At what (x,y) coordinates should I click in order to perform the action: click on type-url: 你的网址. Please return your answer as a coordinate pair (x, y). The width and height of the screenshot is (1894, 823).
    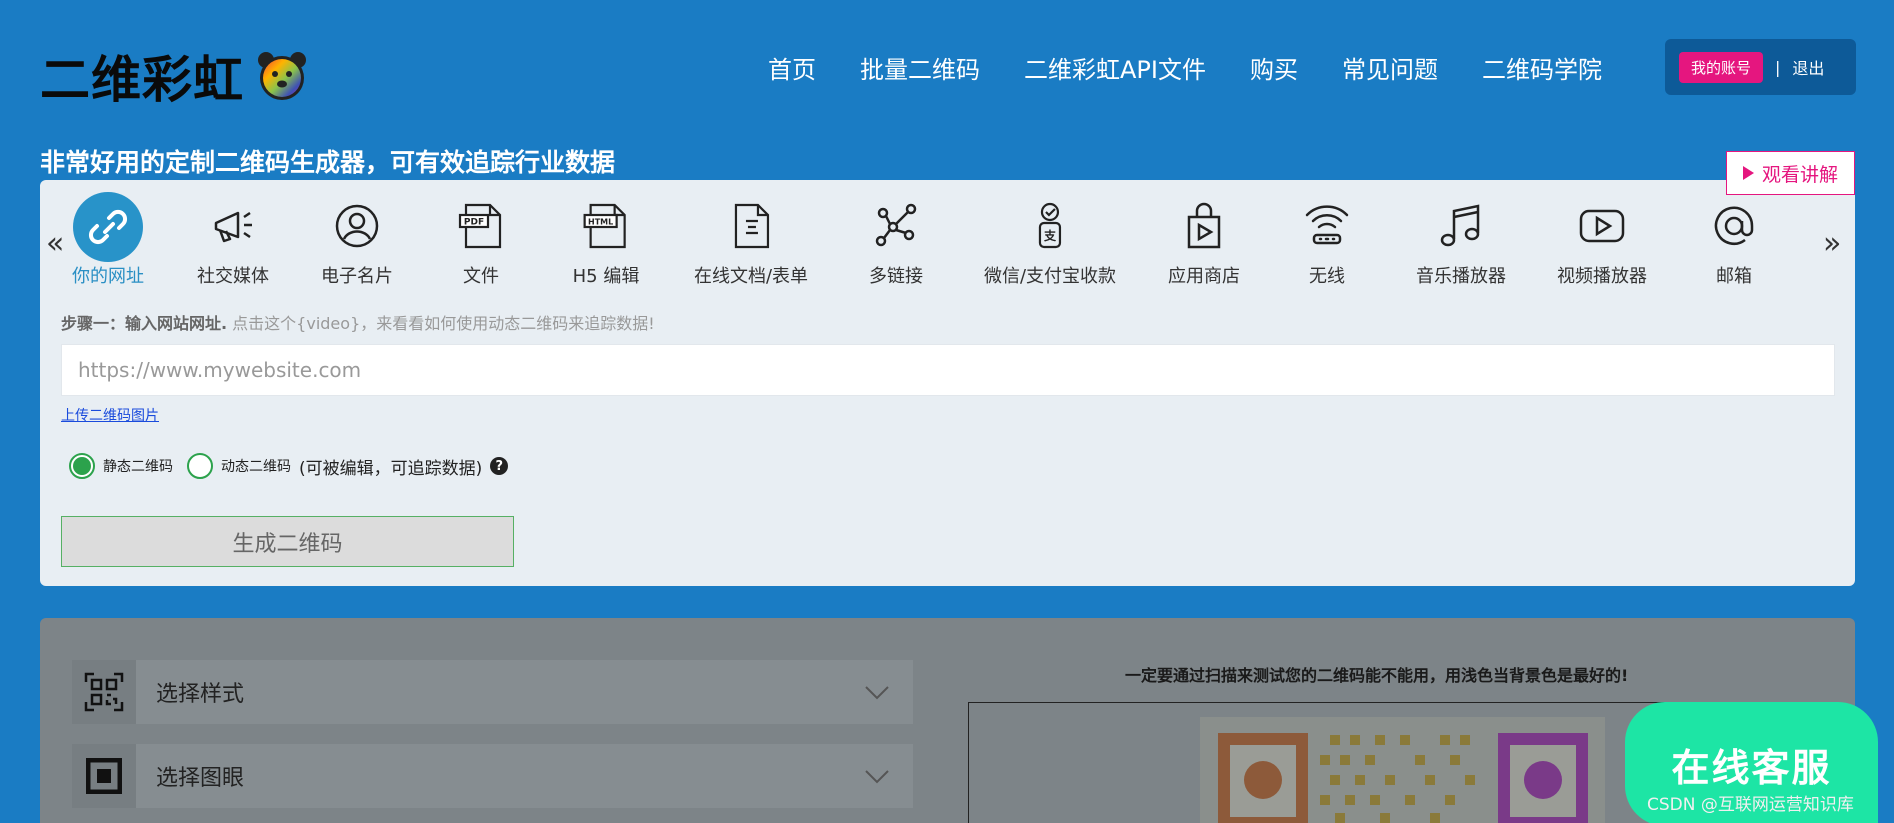
    Looking at the image, I should click on (108, 240).